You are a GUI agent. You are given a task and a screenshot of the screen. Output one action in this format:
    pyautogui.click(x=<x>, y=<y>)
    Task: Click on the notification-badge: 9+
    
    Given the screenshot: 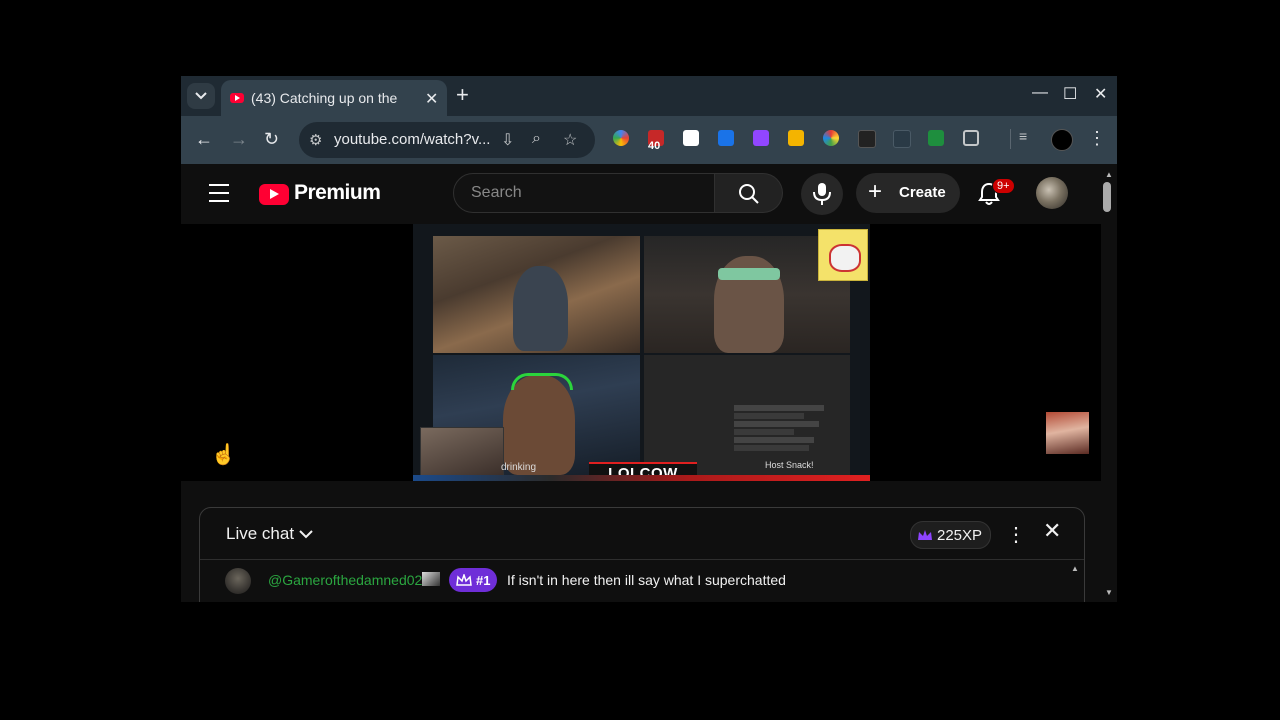 What is the action you would take?
    pyautogui.click(x=1003, y=186)
    